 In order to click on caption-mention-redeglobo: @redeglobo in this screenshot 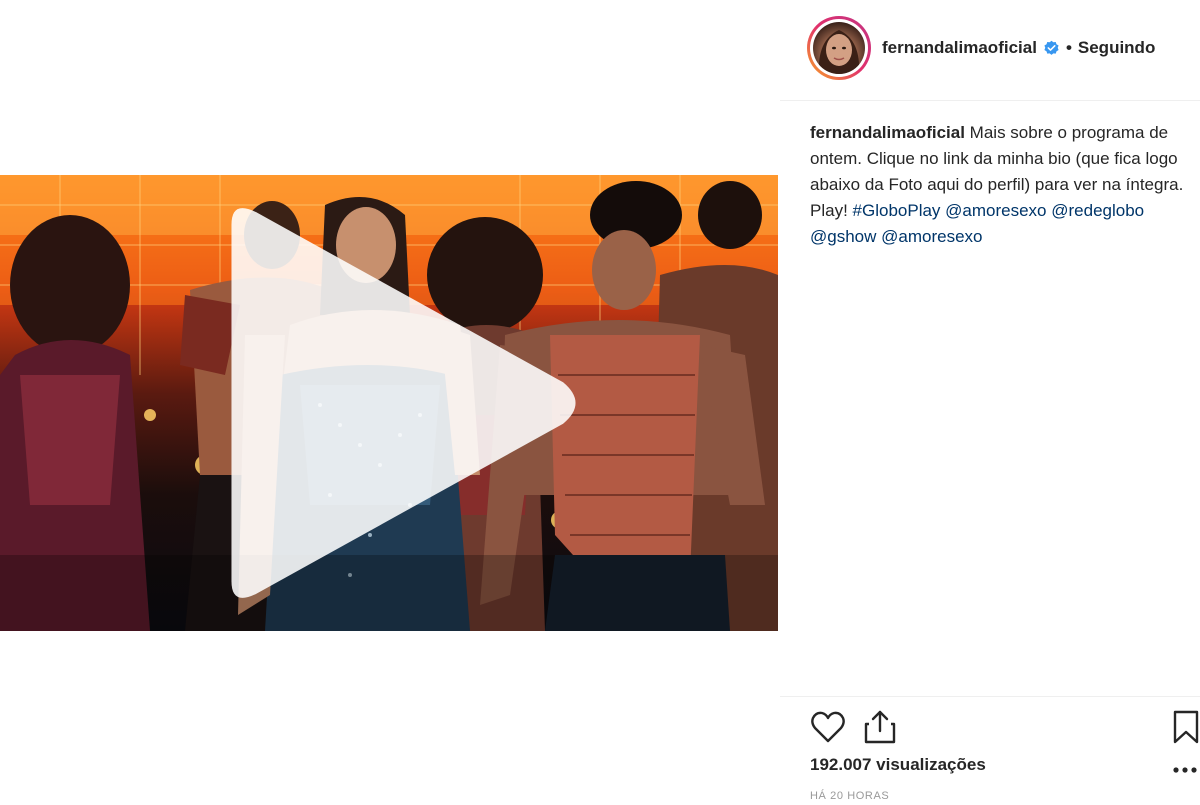, I will do `click(1097, 210)`.